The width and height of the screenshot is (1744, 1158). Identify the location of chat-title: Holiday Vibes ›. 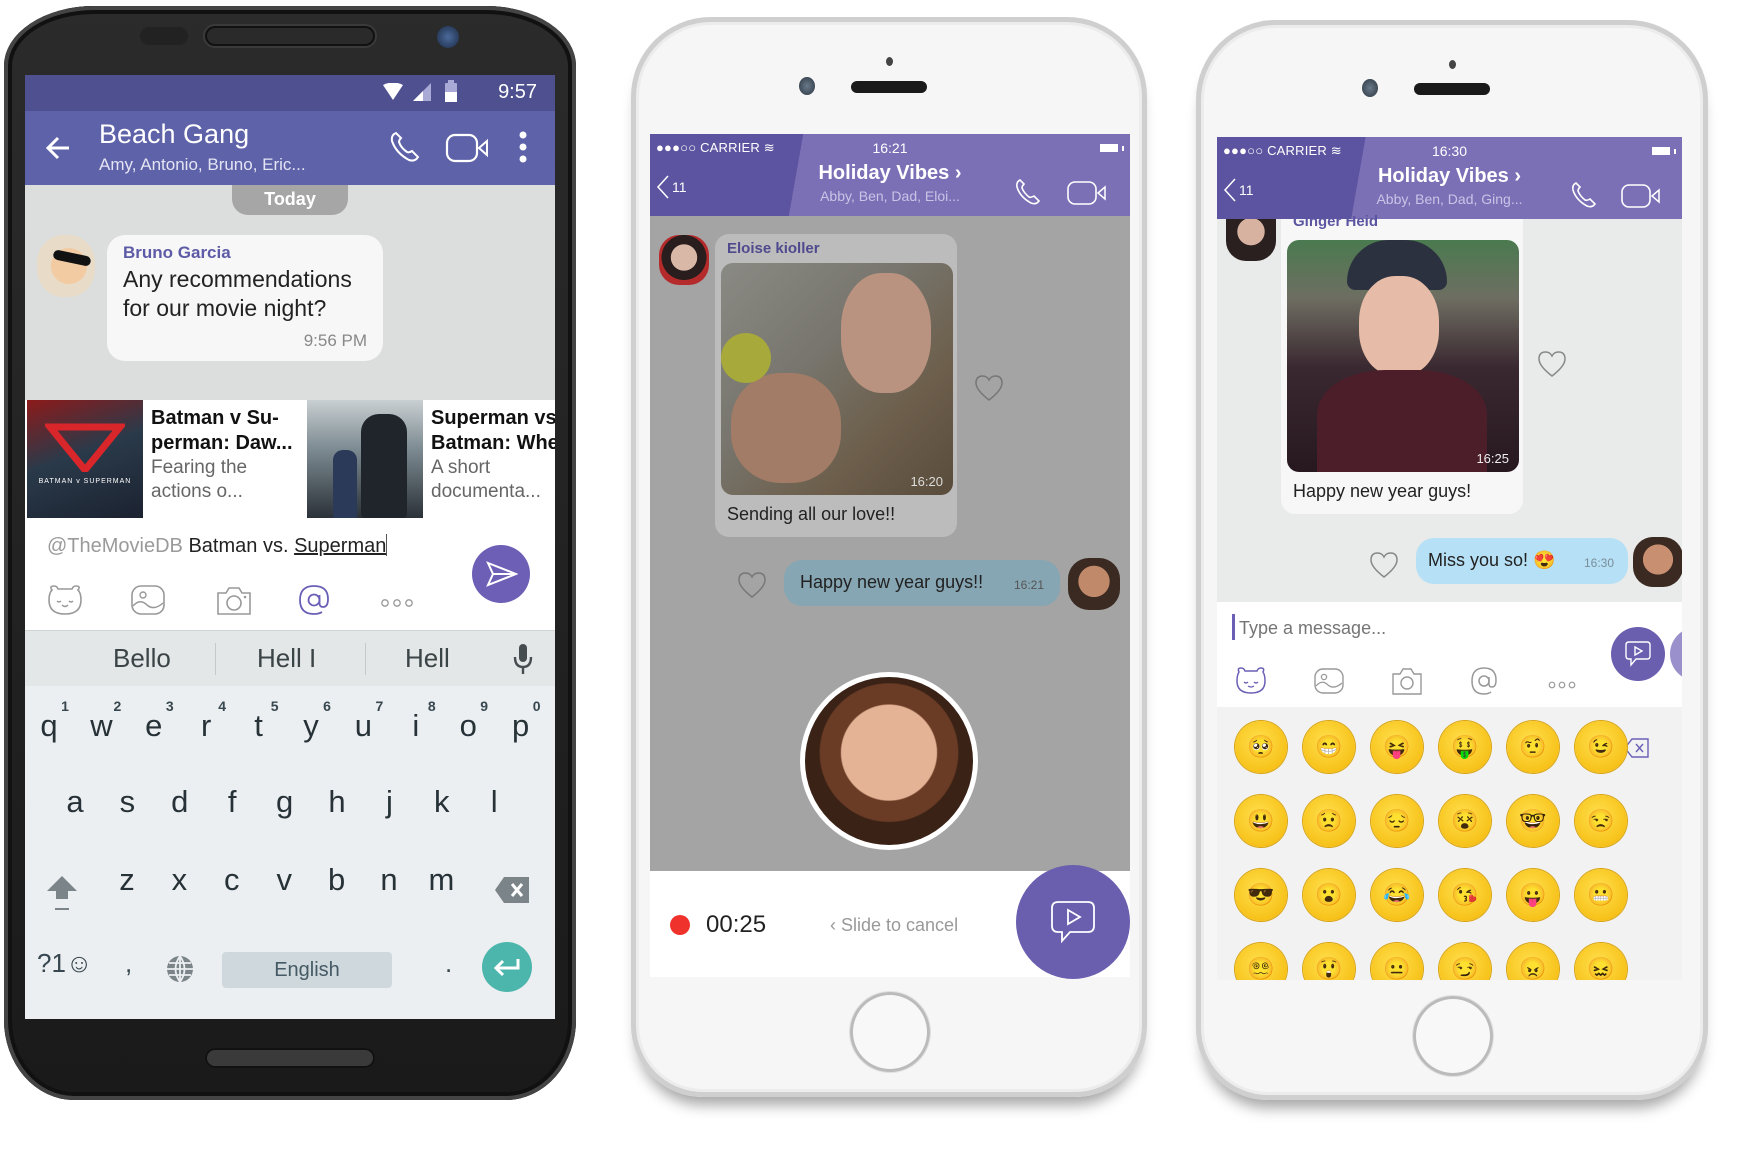
(890, 173).